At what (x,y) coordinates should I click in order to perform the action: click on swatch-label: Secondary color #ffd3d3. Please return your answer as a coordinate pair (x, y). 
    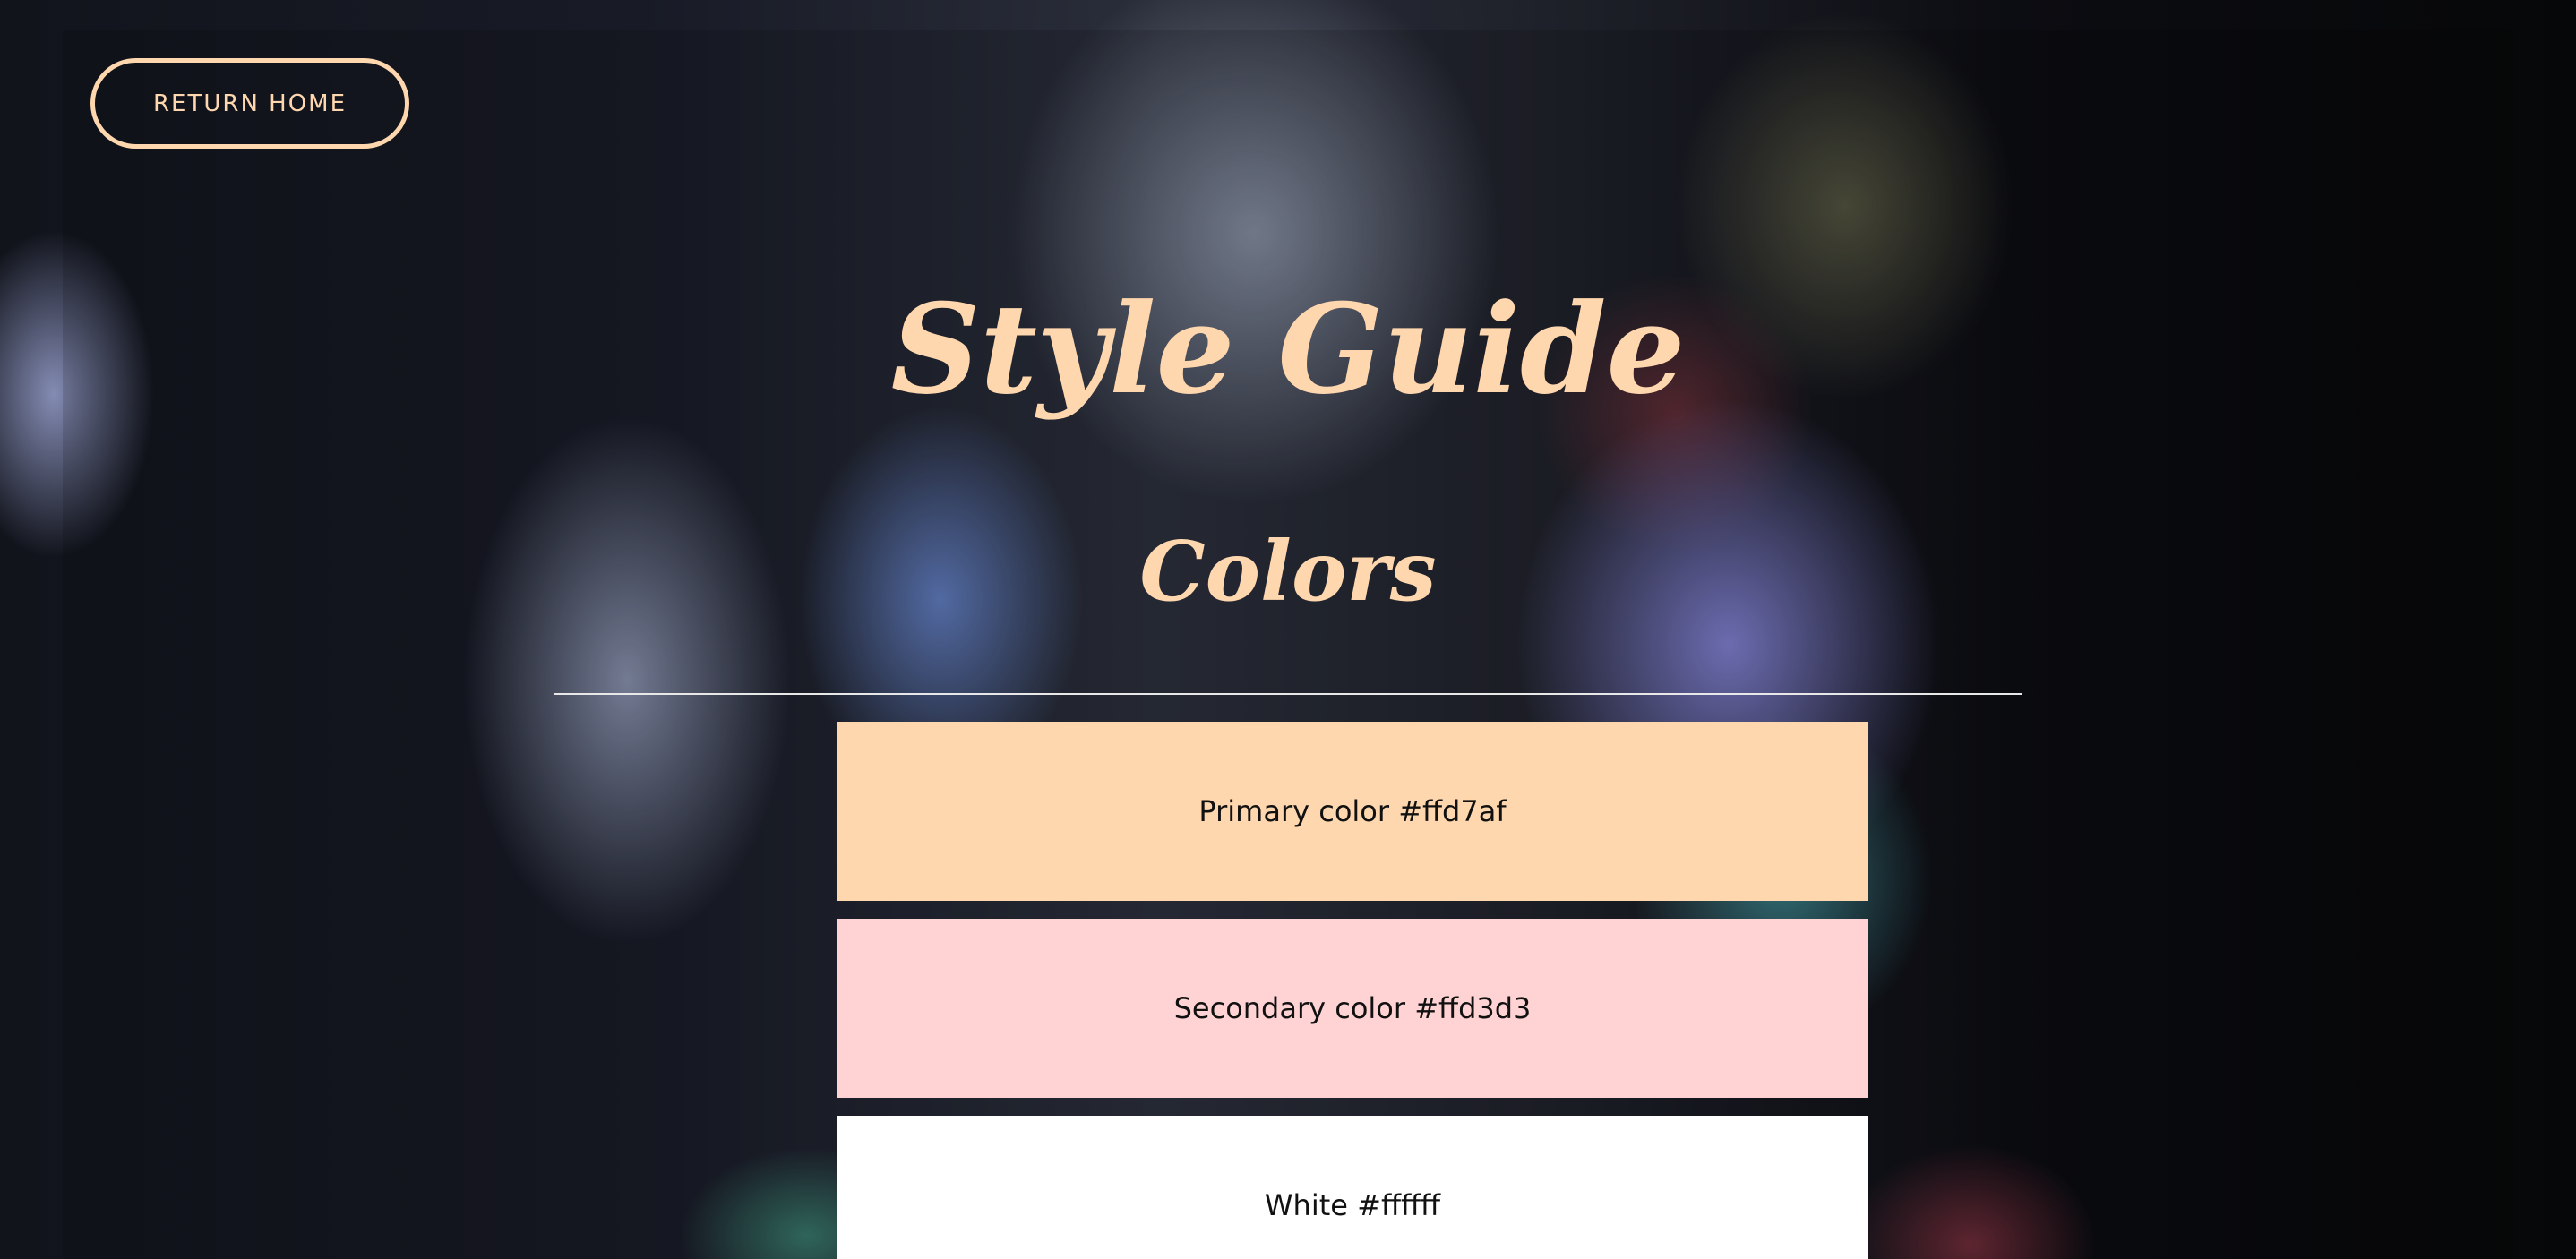
    Looking at the image, I should click on (1352, 1008).